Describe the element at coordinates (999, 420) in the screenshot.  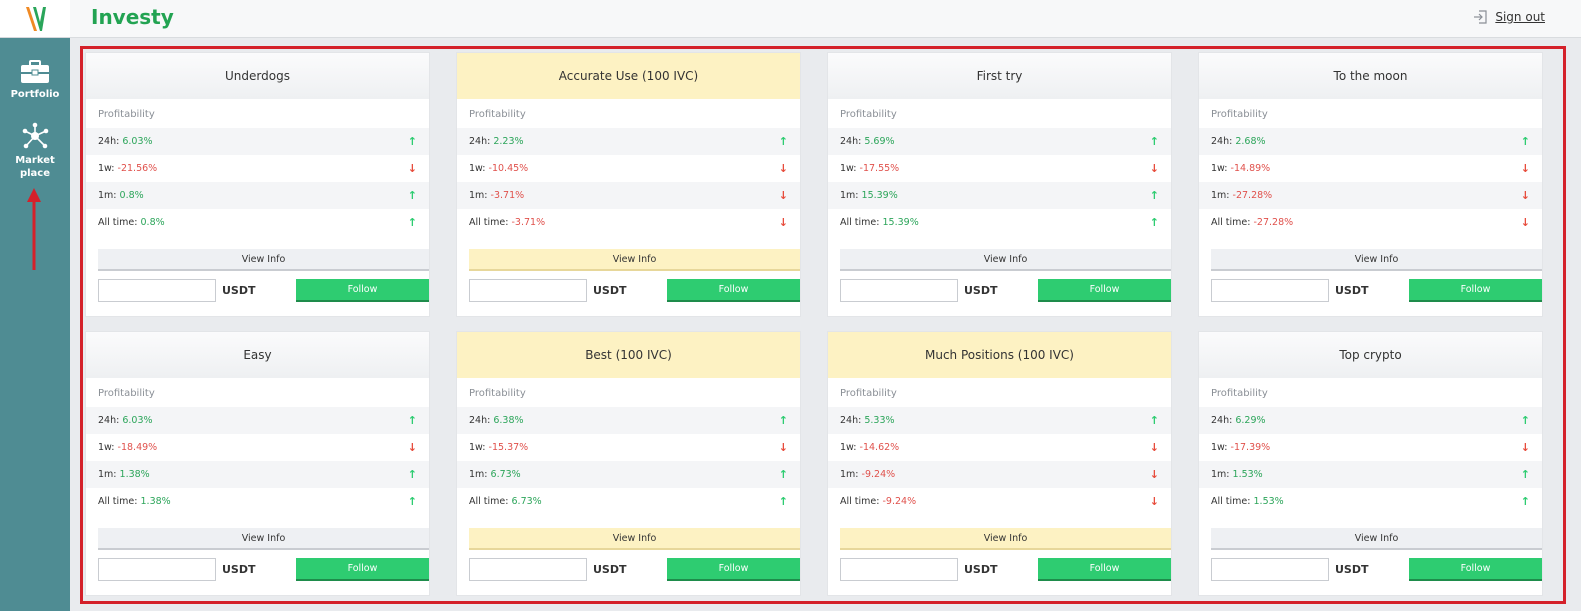
I see `profit-row: 24h: 5.33% ↑` at that location.